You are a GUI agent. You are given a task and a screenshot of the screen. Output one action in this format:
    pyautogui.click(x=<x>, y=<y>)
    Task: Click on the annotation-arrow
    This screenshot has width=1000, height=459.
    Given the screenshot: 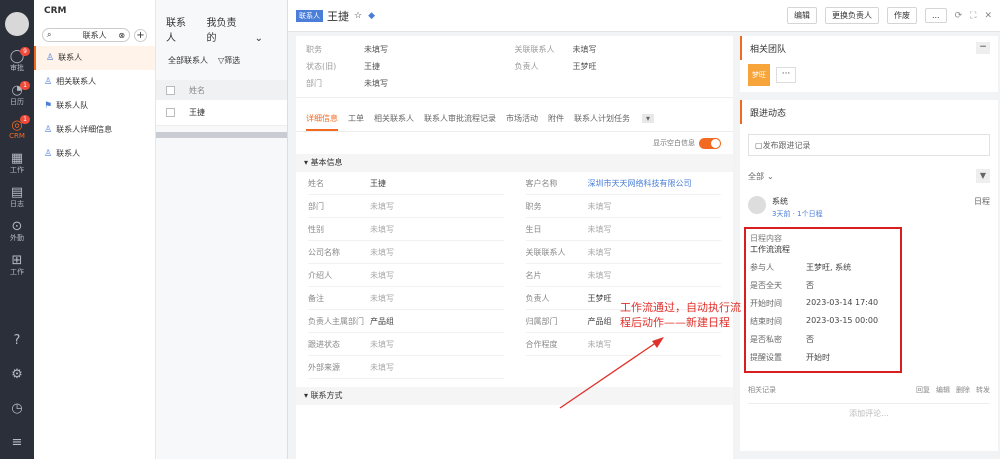 What is the action you would take?
    pyautogui.click(x=611, y=373)
    